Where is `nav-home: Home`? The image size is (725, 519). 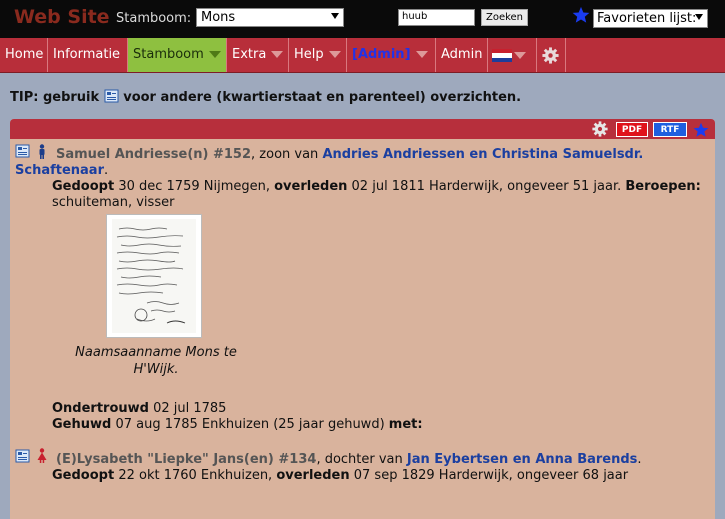
nav-home: Home is located at coordinates (24, 55).